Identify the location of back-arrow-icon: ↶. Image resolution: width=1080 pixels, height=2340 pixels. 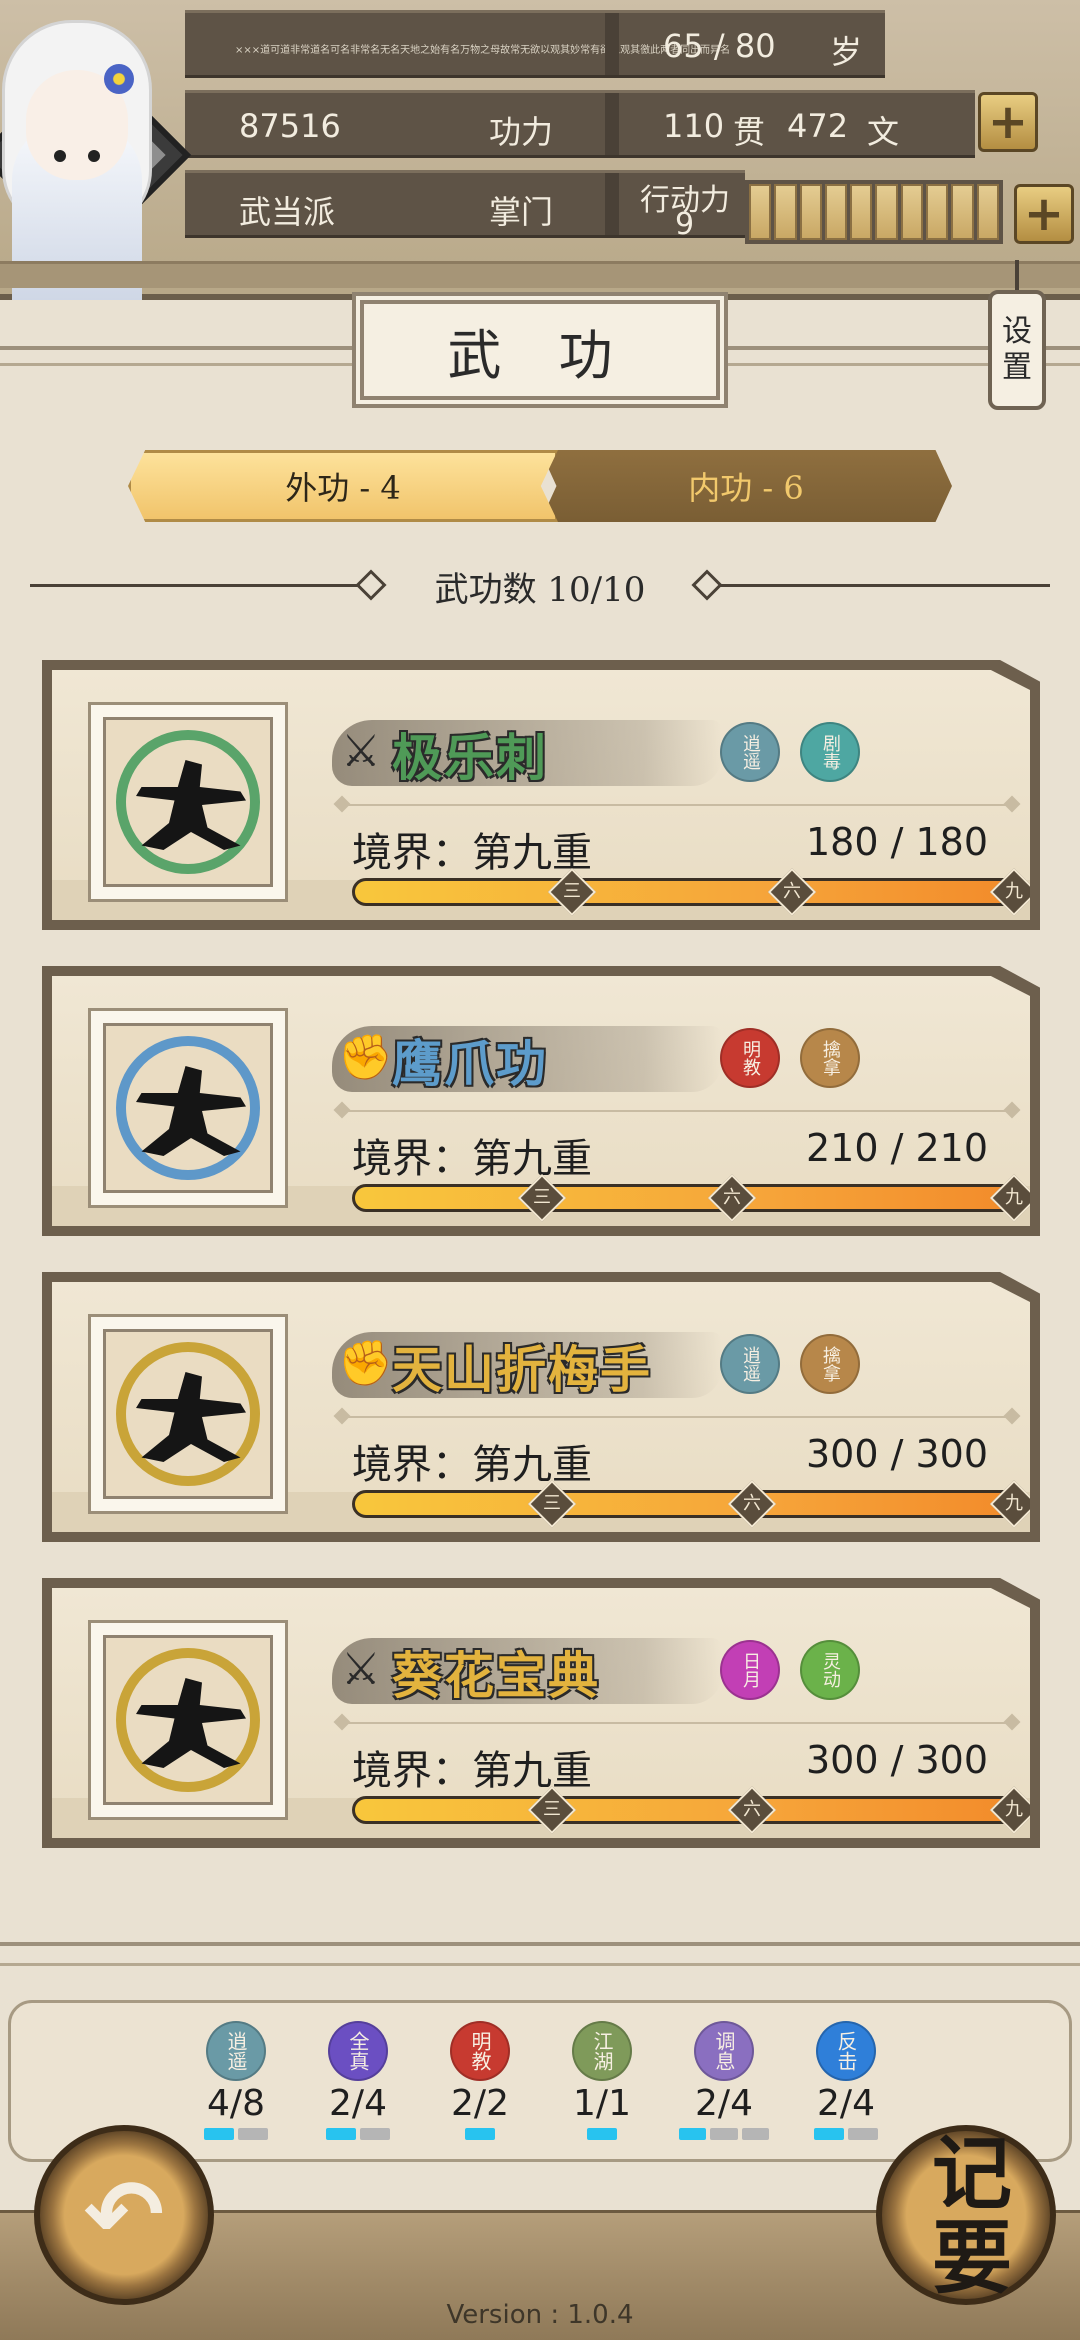
(124, 2215).